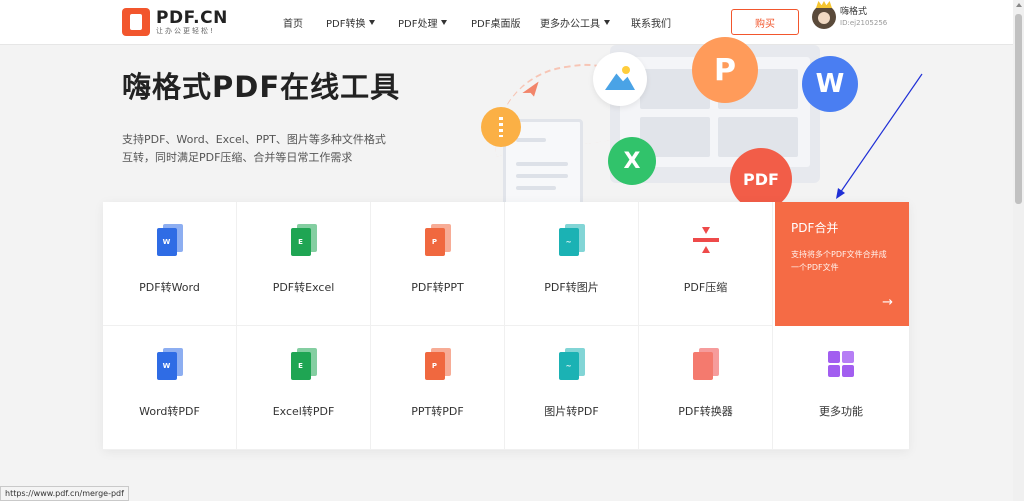  What do you see at coordinates (824, 17) in the screenshot?
I see `avatar` at bounding box center [824, 17].